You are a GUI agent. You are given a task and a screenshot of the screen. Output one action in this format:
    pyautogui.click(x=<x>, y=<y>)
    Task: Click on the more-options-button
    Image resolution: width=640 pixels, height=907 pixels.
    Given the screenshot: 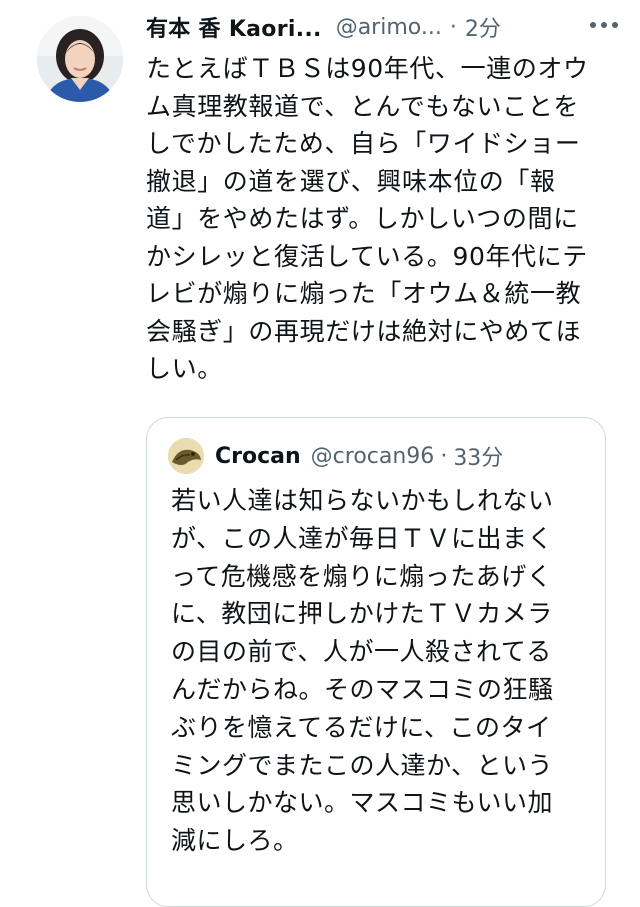 What is the action you would take?
    pyautogui.click(x=604, y=25)
    